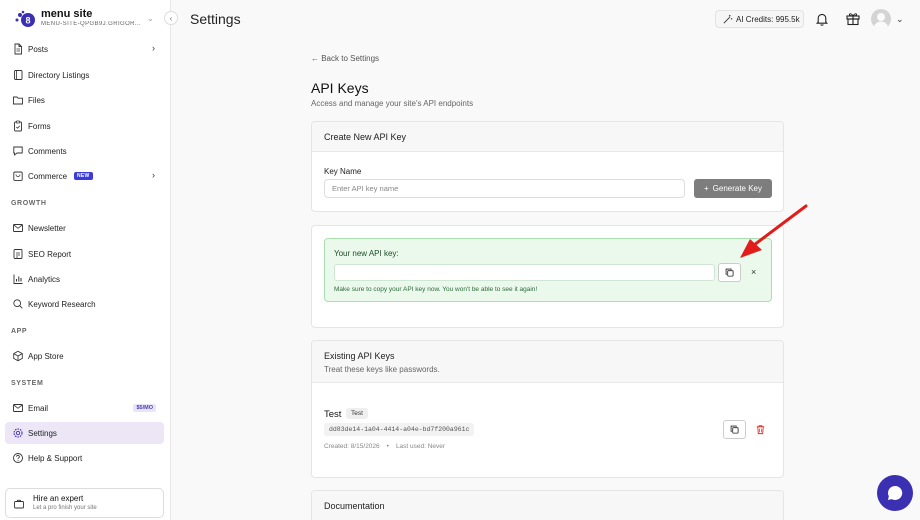  What do you see at coordinates (55, 458) in the screenshot?
I see `sidebar-item-label: Help & Support` at bounding box center [55, 458].